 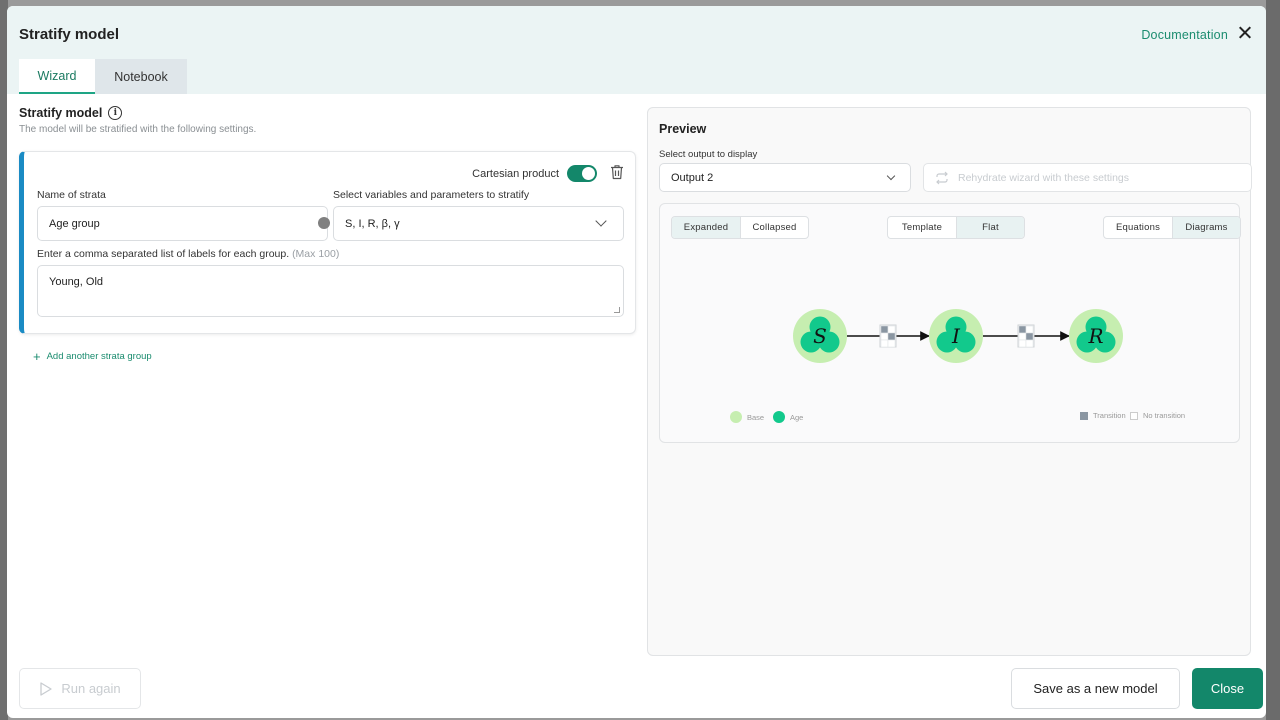 What do you see at coordinates (706, 227) in the screenshot?
I see `expanded-button: Expanded` at bounding box center [706, 227].